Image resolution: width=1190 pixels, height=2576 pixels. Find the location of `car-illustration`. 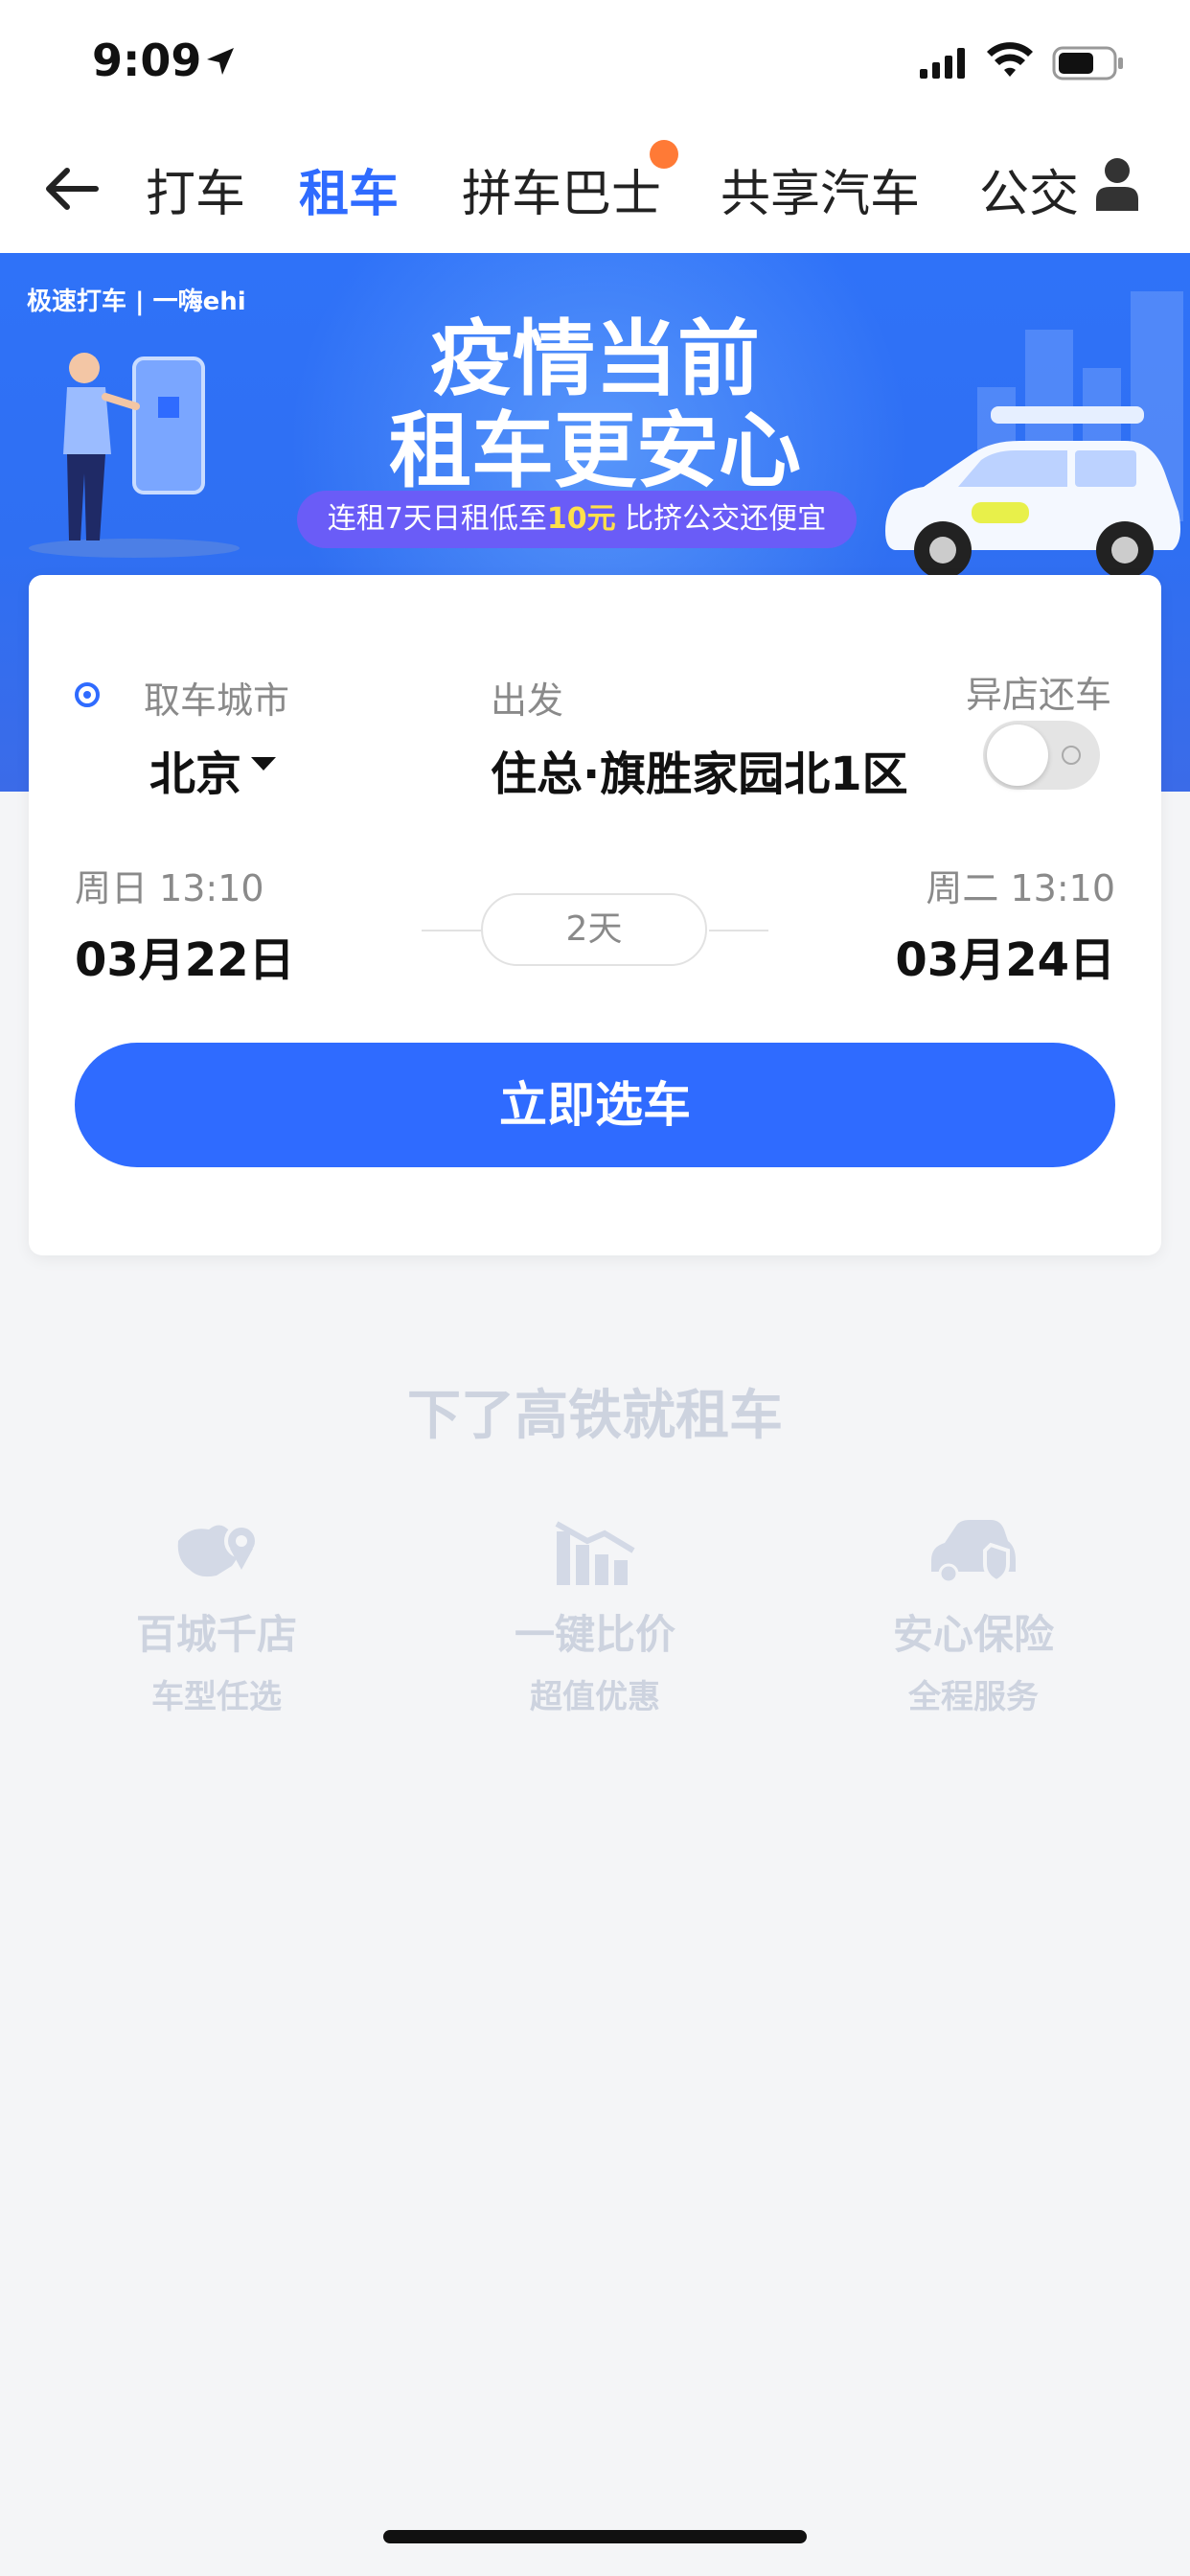

car-illustration is located at coordinates (1033, 492).